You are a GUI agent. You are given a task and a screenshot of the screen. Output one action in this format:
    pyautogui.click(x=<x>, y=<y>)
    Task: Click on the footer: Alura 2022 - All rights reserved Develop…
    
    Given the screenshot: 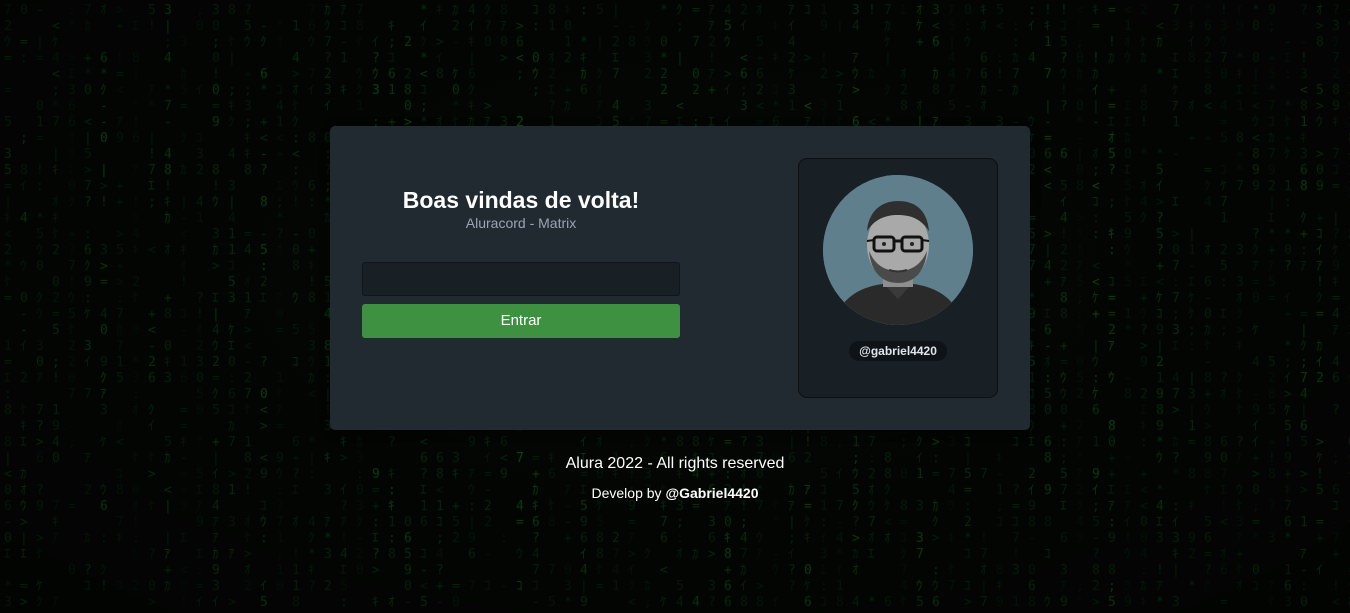 What is the action you would take?
    pyautogui.click(x=675, y=478)
    